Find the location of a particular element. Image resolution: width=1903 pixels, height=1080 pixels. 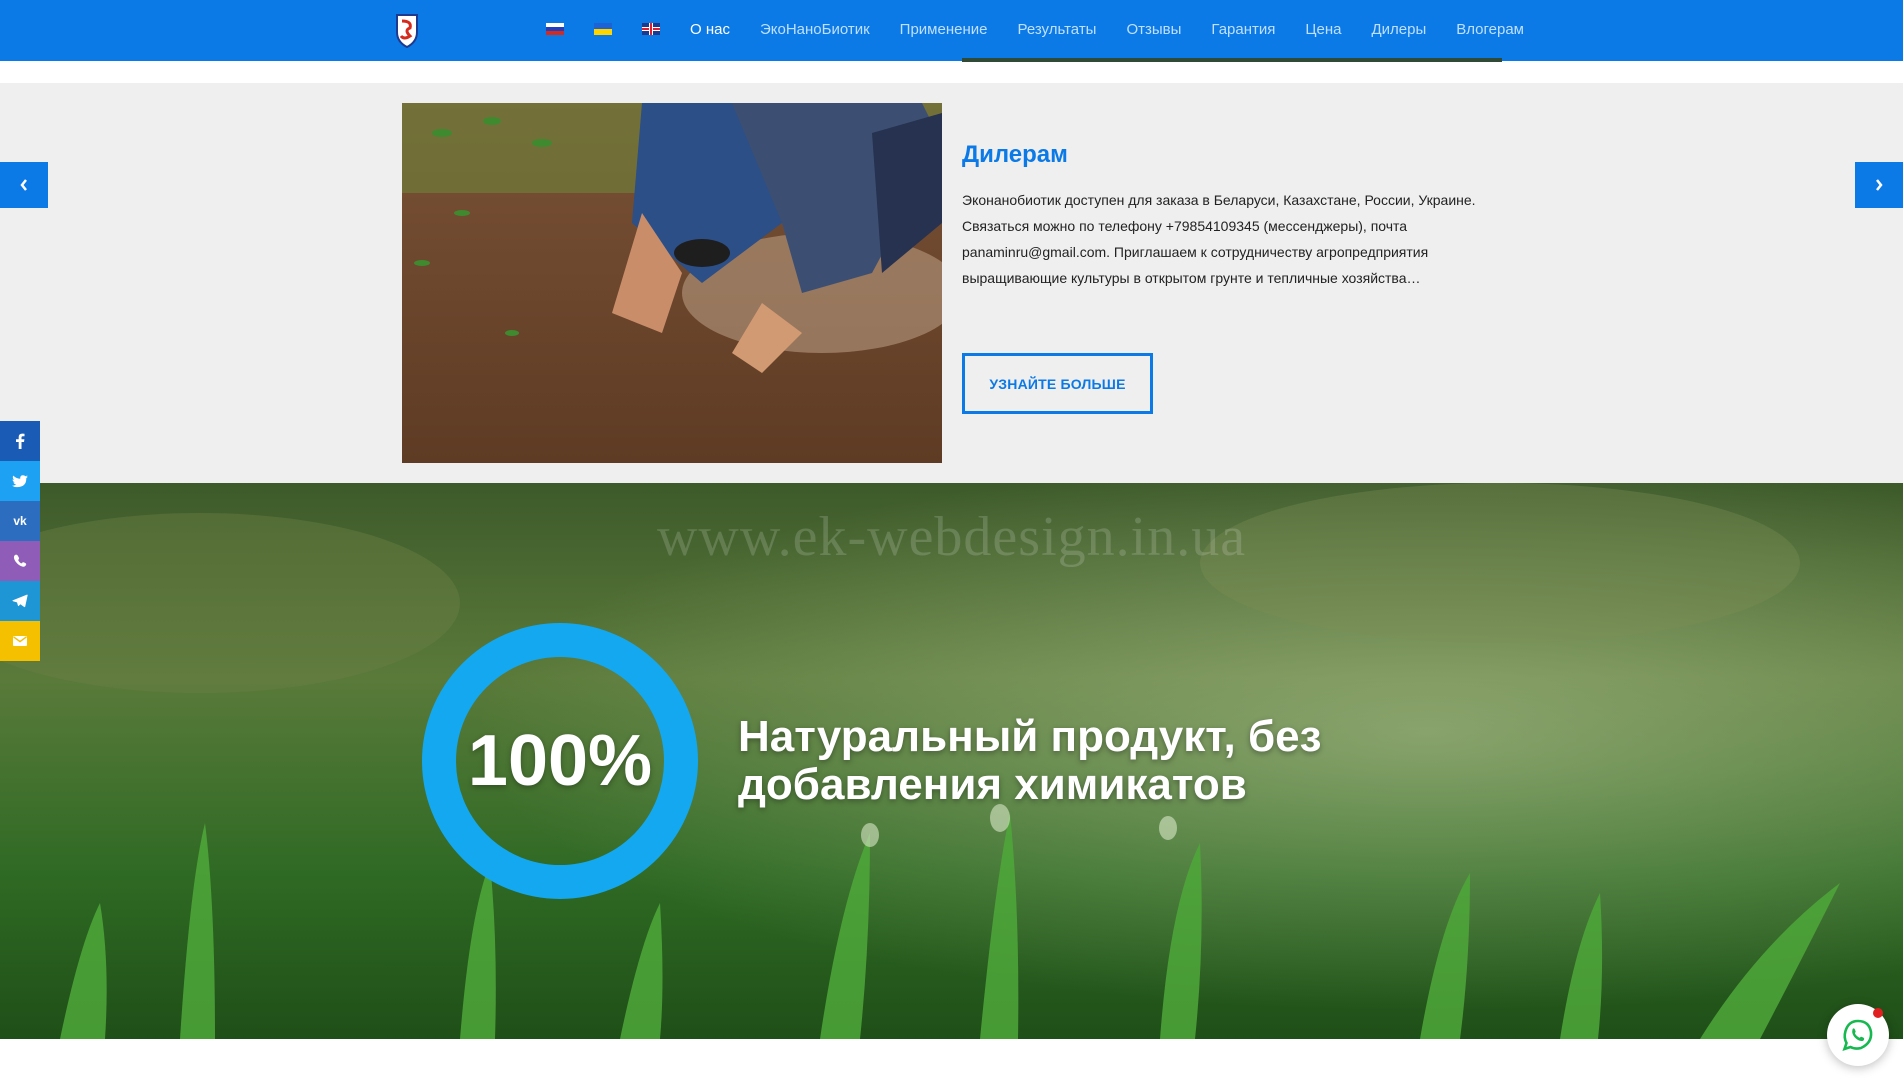

telegram-share-button is located at coordinates (20, 601).